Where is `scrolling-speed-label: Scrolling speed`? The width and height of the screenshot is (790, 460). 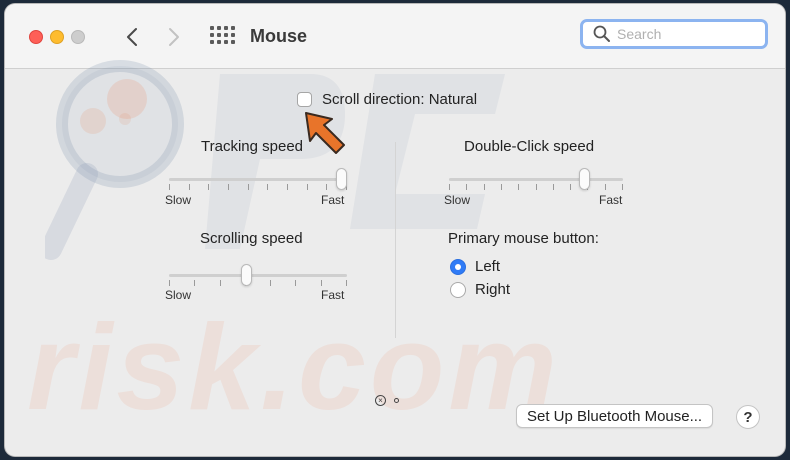 scrolling-speed-label: Scrolling speed is located at coordinates (251, 238).